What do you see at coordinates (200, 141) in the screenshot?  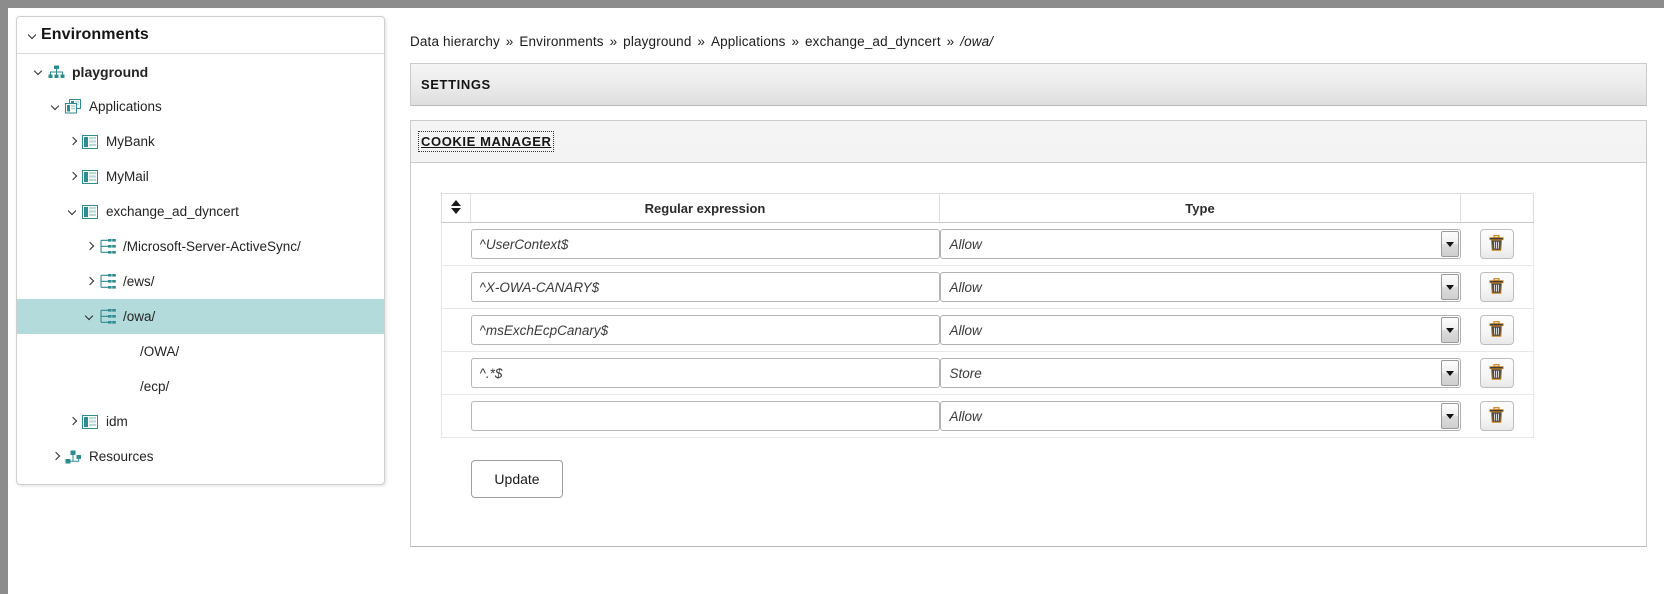 I see `sidebar-item-mybank: MyBank` at bounding box center [200, 141].